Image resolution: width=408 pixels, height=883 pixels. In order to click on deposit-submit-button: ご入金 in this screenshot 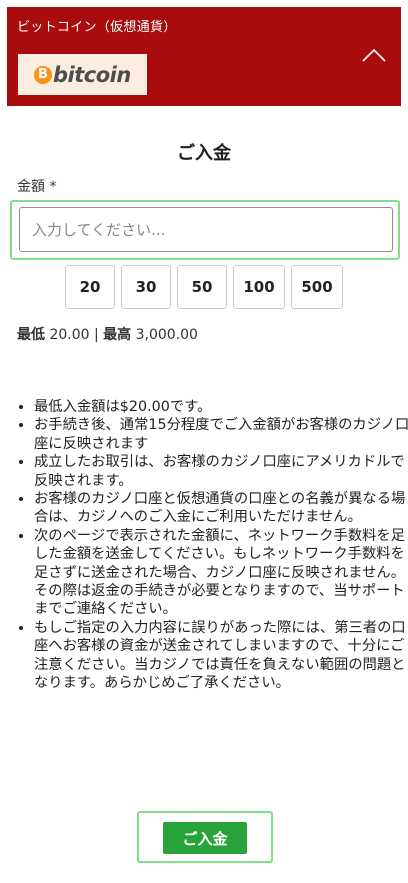, I will do `click(205, 838)`.